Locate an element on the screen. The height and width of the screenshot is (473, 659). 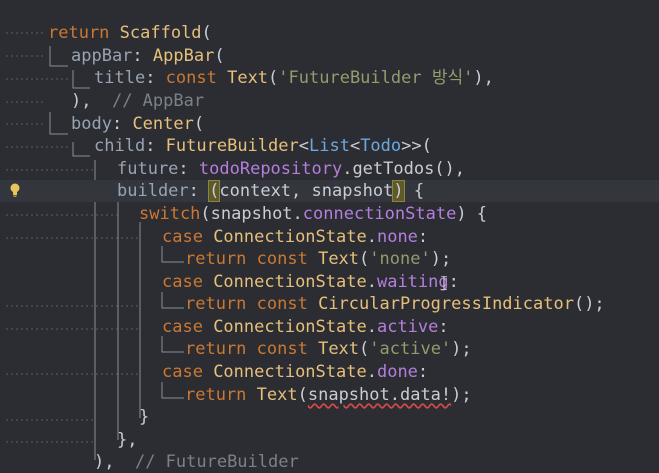
code-token: switch is located at coordinates (170, 214).